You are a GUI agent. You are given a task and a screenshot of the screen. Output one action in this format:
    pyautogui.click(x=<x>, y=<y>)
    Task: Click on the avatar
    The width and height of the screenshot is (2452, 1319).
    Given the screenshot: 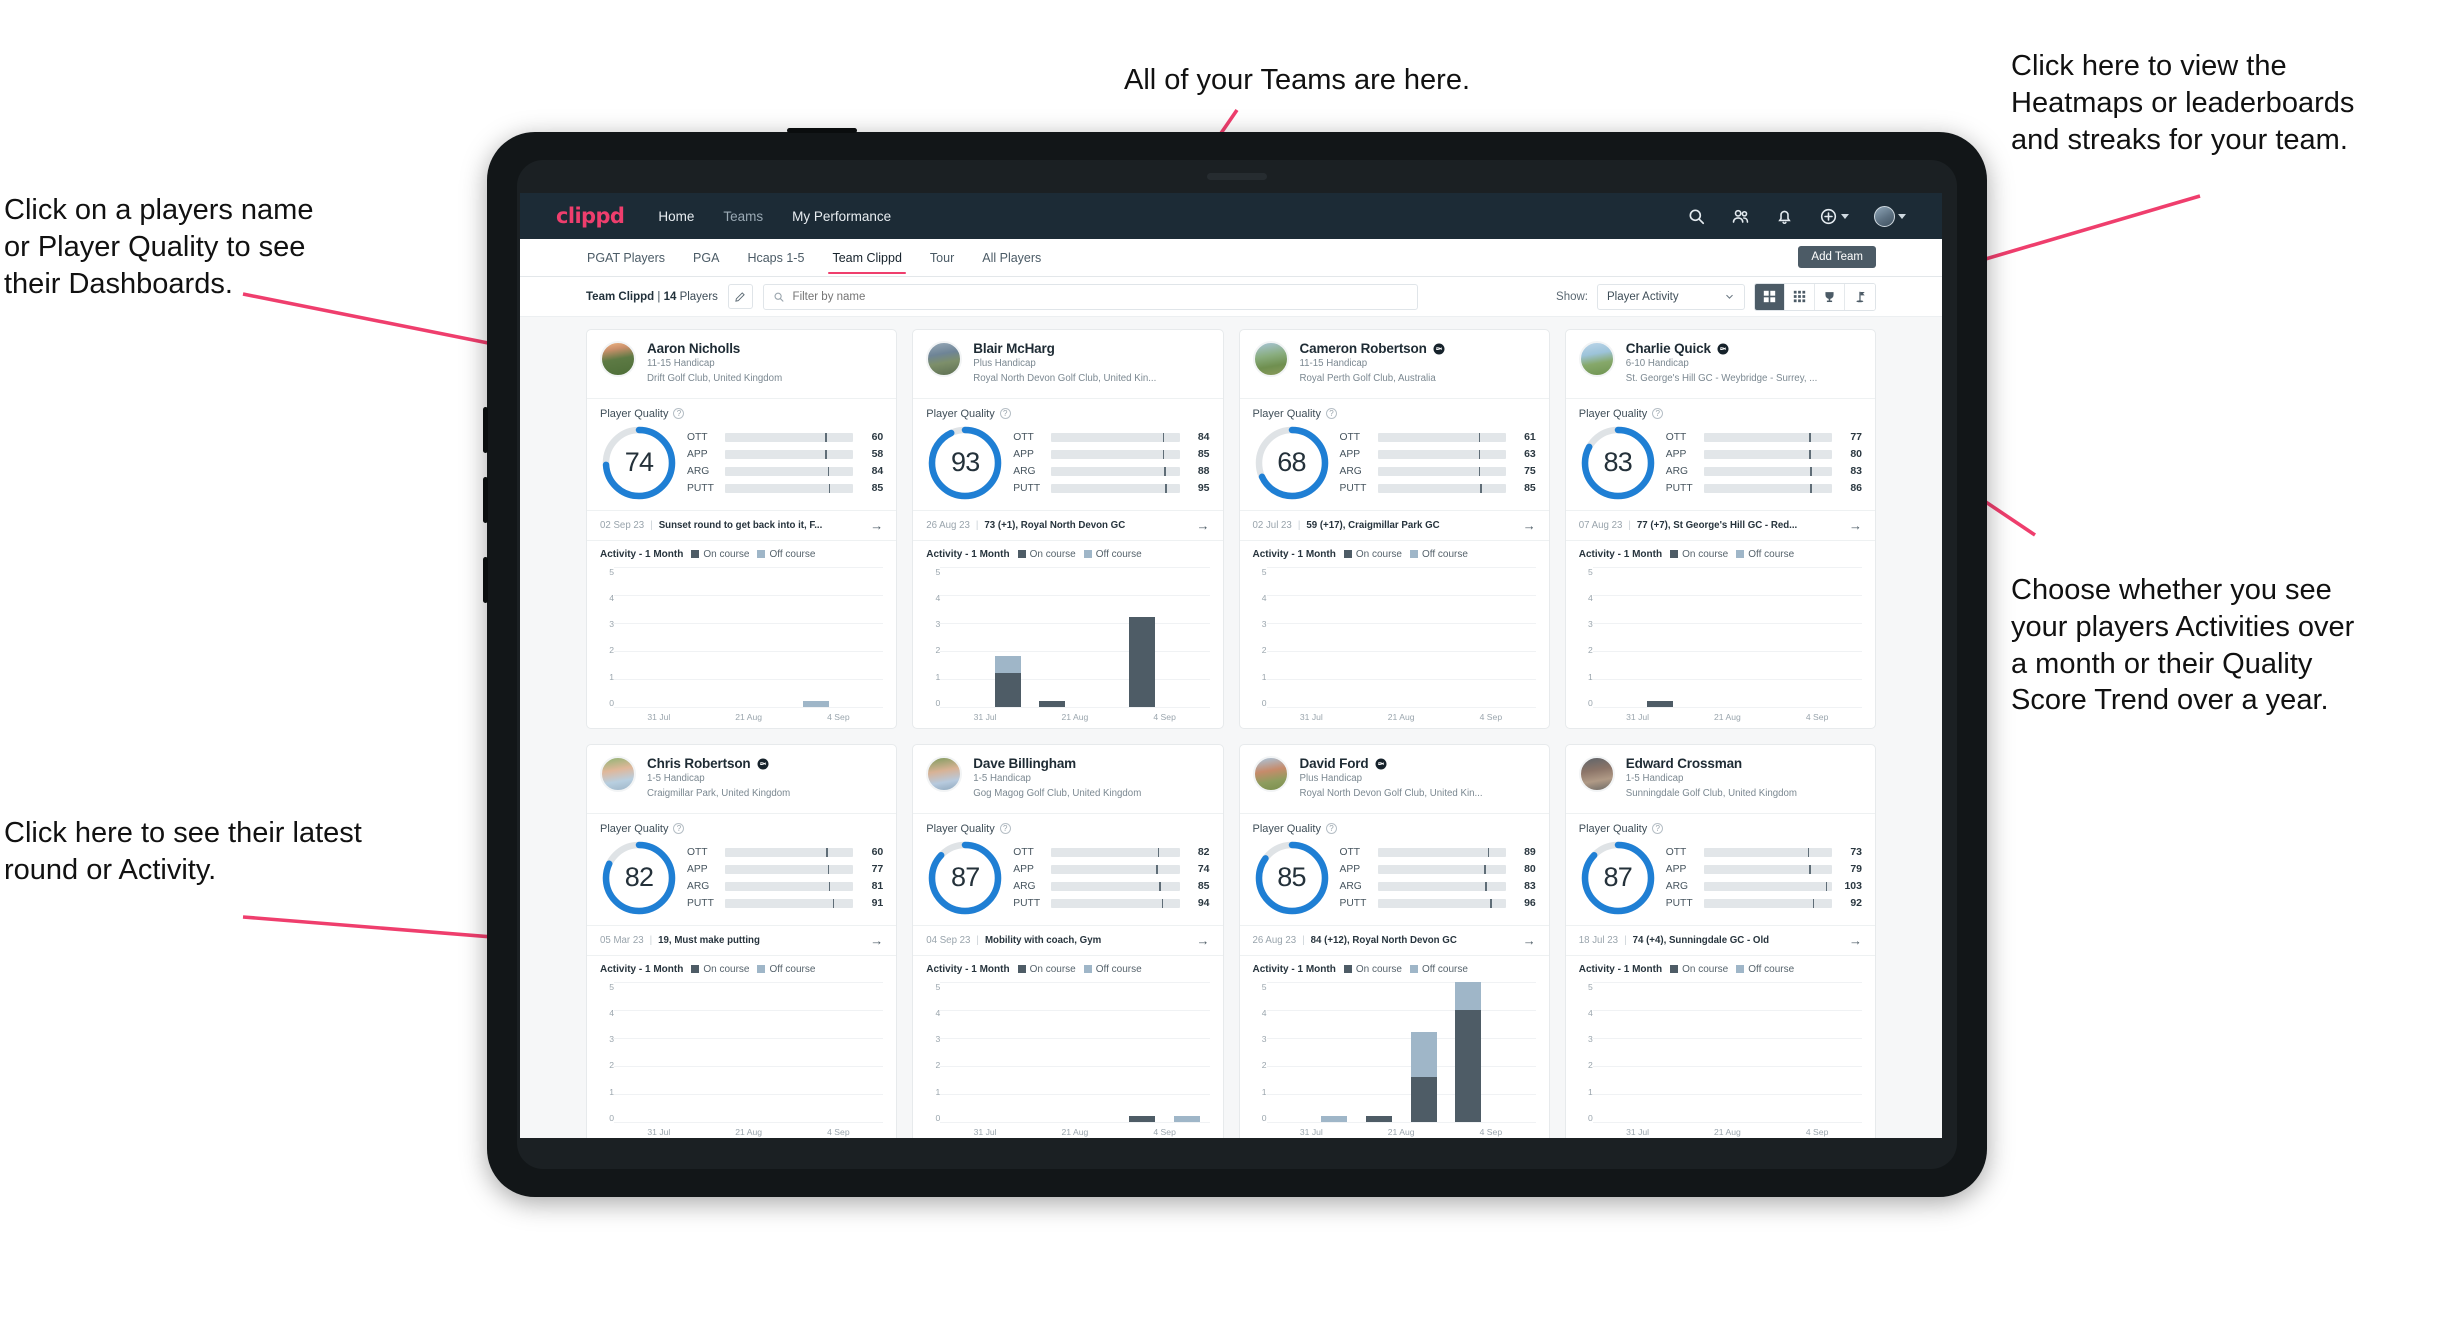 What is the action you would take?
    pyautogui.click(x=1884, y=216)
    